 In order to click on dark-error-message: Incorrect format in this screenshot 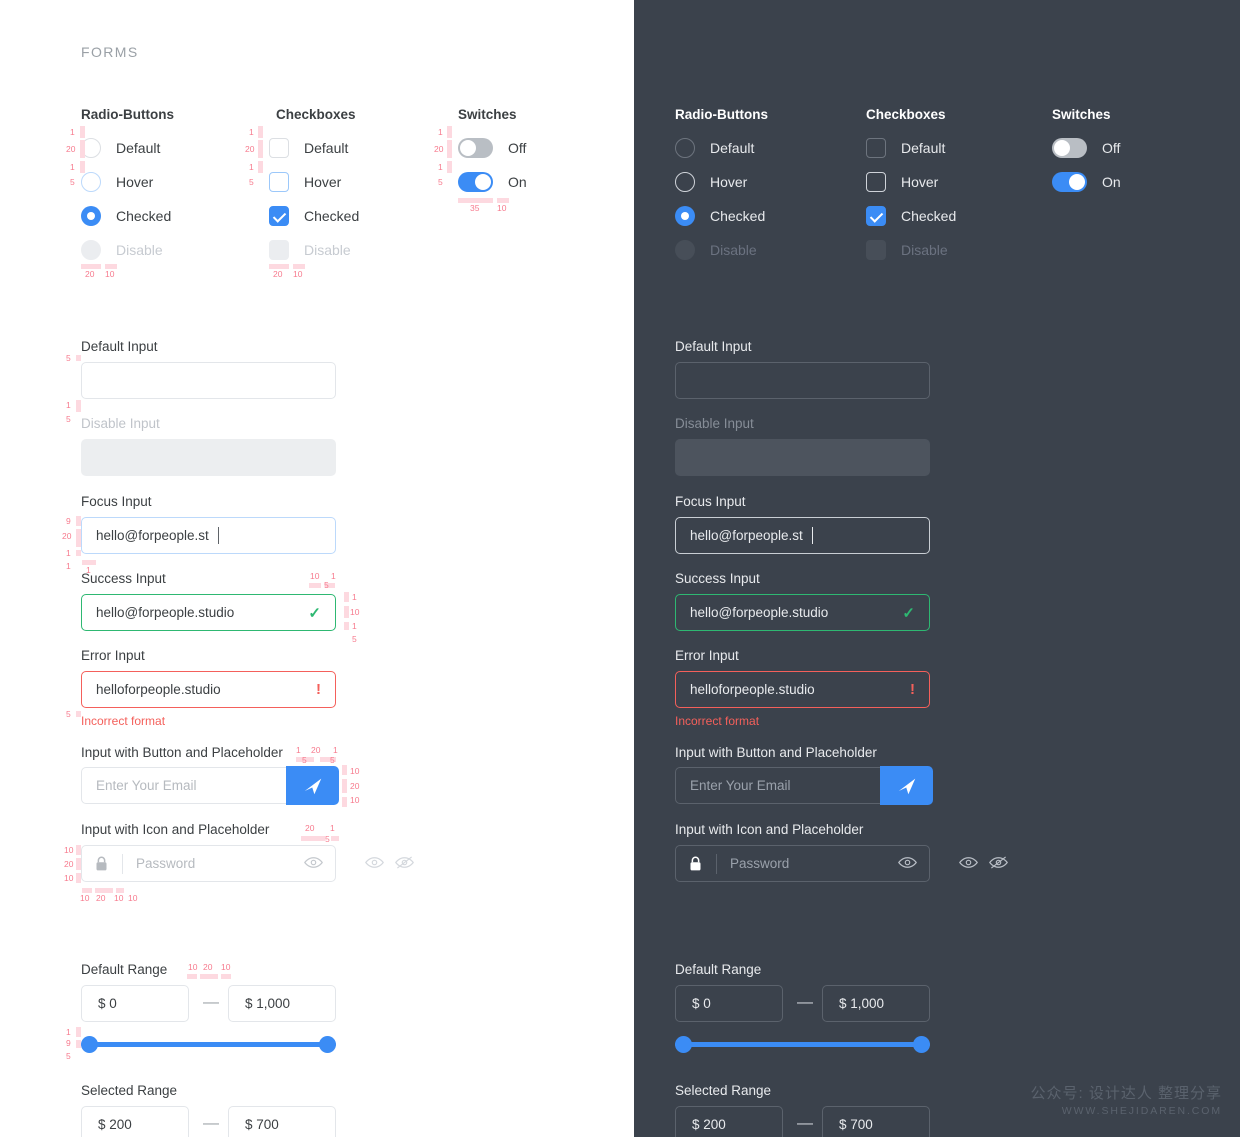, I will do `click(717, 721)`.